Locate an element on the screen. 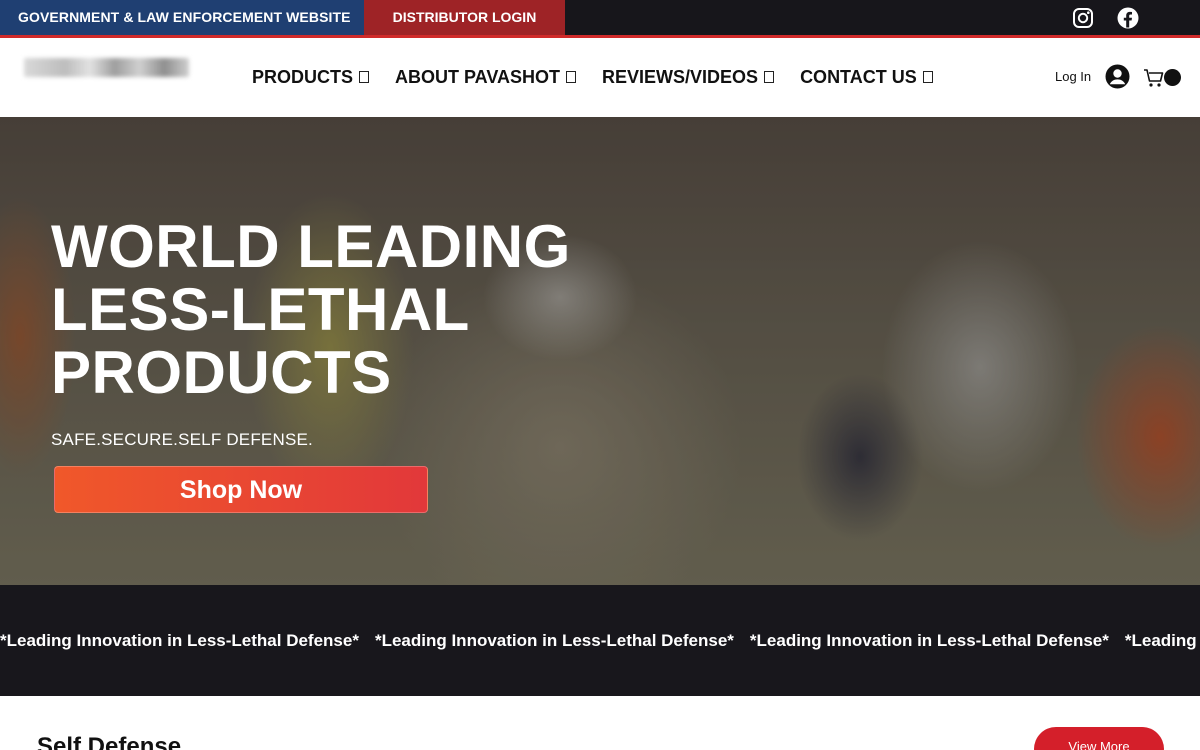 The height and width of the screenshot is (750, 1200). nav-reviews-videos: REVIEWS/VIDEOS is located at coordinates (688, 77).